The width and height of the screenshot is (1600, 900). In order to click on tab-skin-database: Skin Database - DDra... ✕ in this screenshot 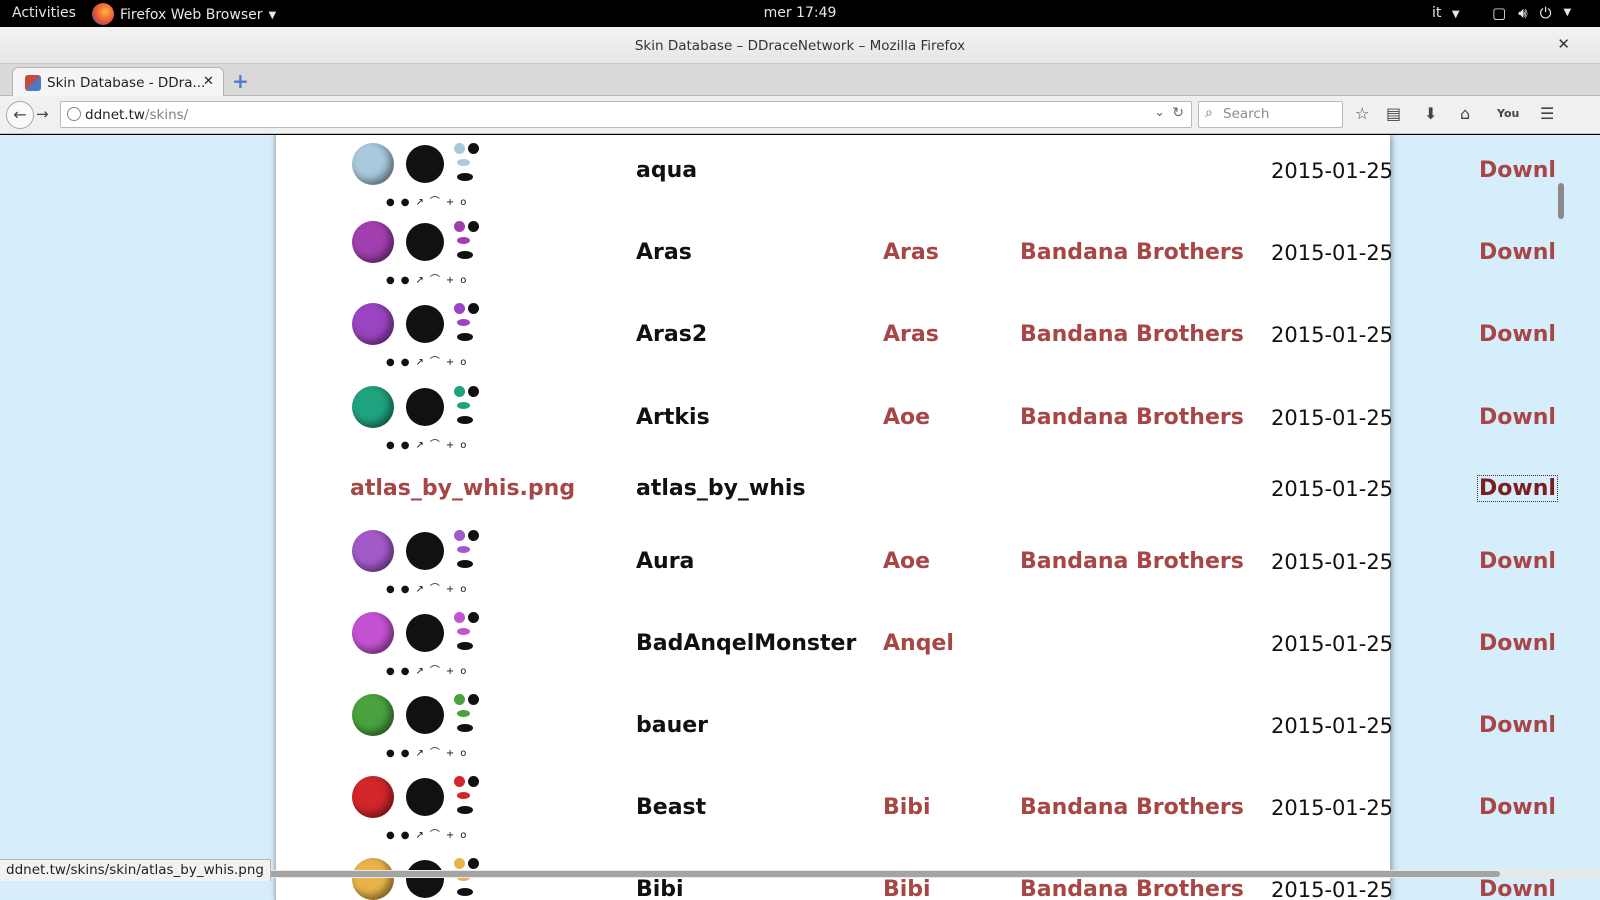, I will do `click(118, 82)`.